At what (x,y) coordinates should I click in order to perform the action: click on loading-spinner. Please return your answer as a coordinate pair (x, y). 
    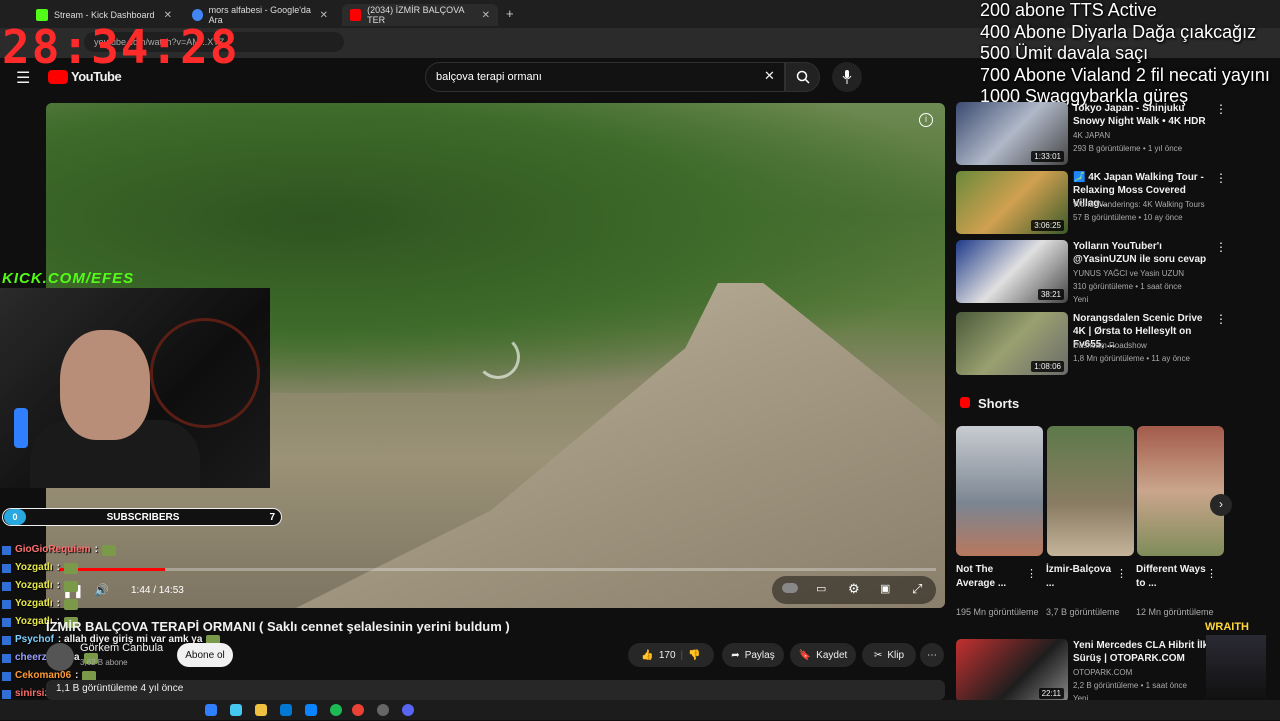
    Looking at the image, I should click on (498, 357).